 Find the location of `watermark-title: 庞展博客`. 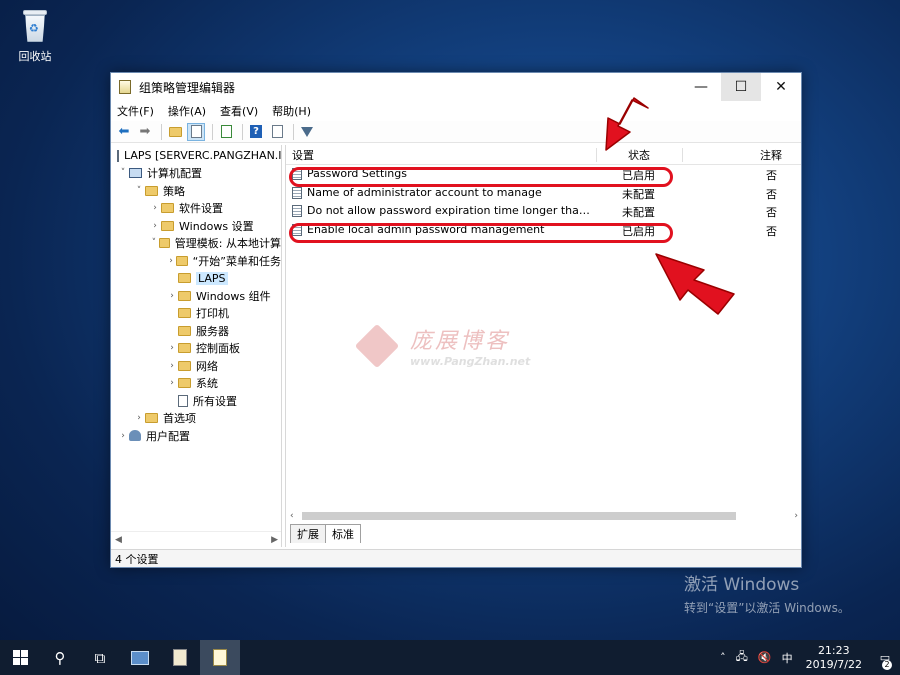

watermark-title: 庞展博客 is located at coordinates (460, 341).